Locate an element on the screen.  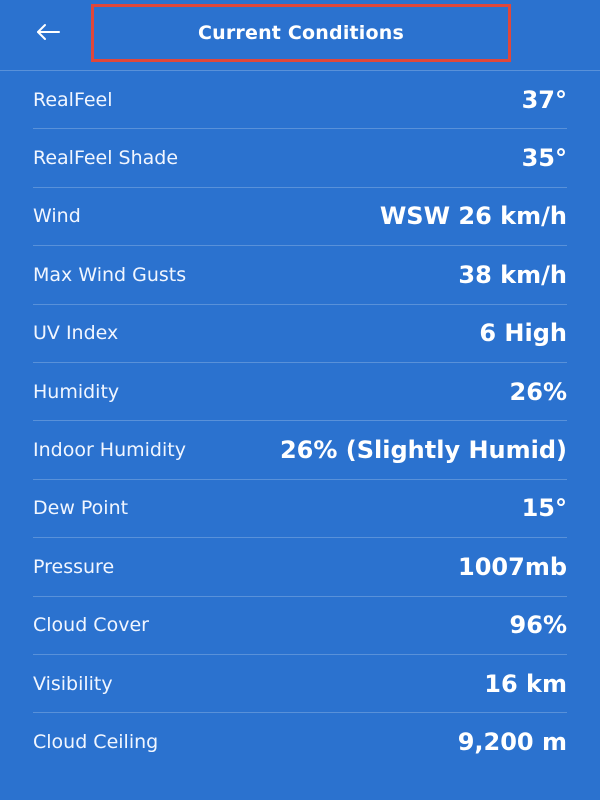
arrow-left-icon is located at coordinates (48, 32).